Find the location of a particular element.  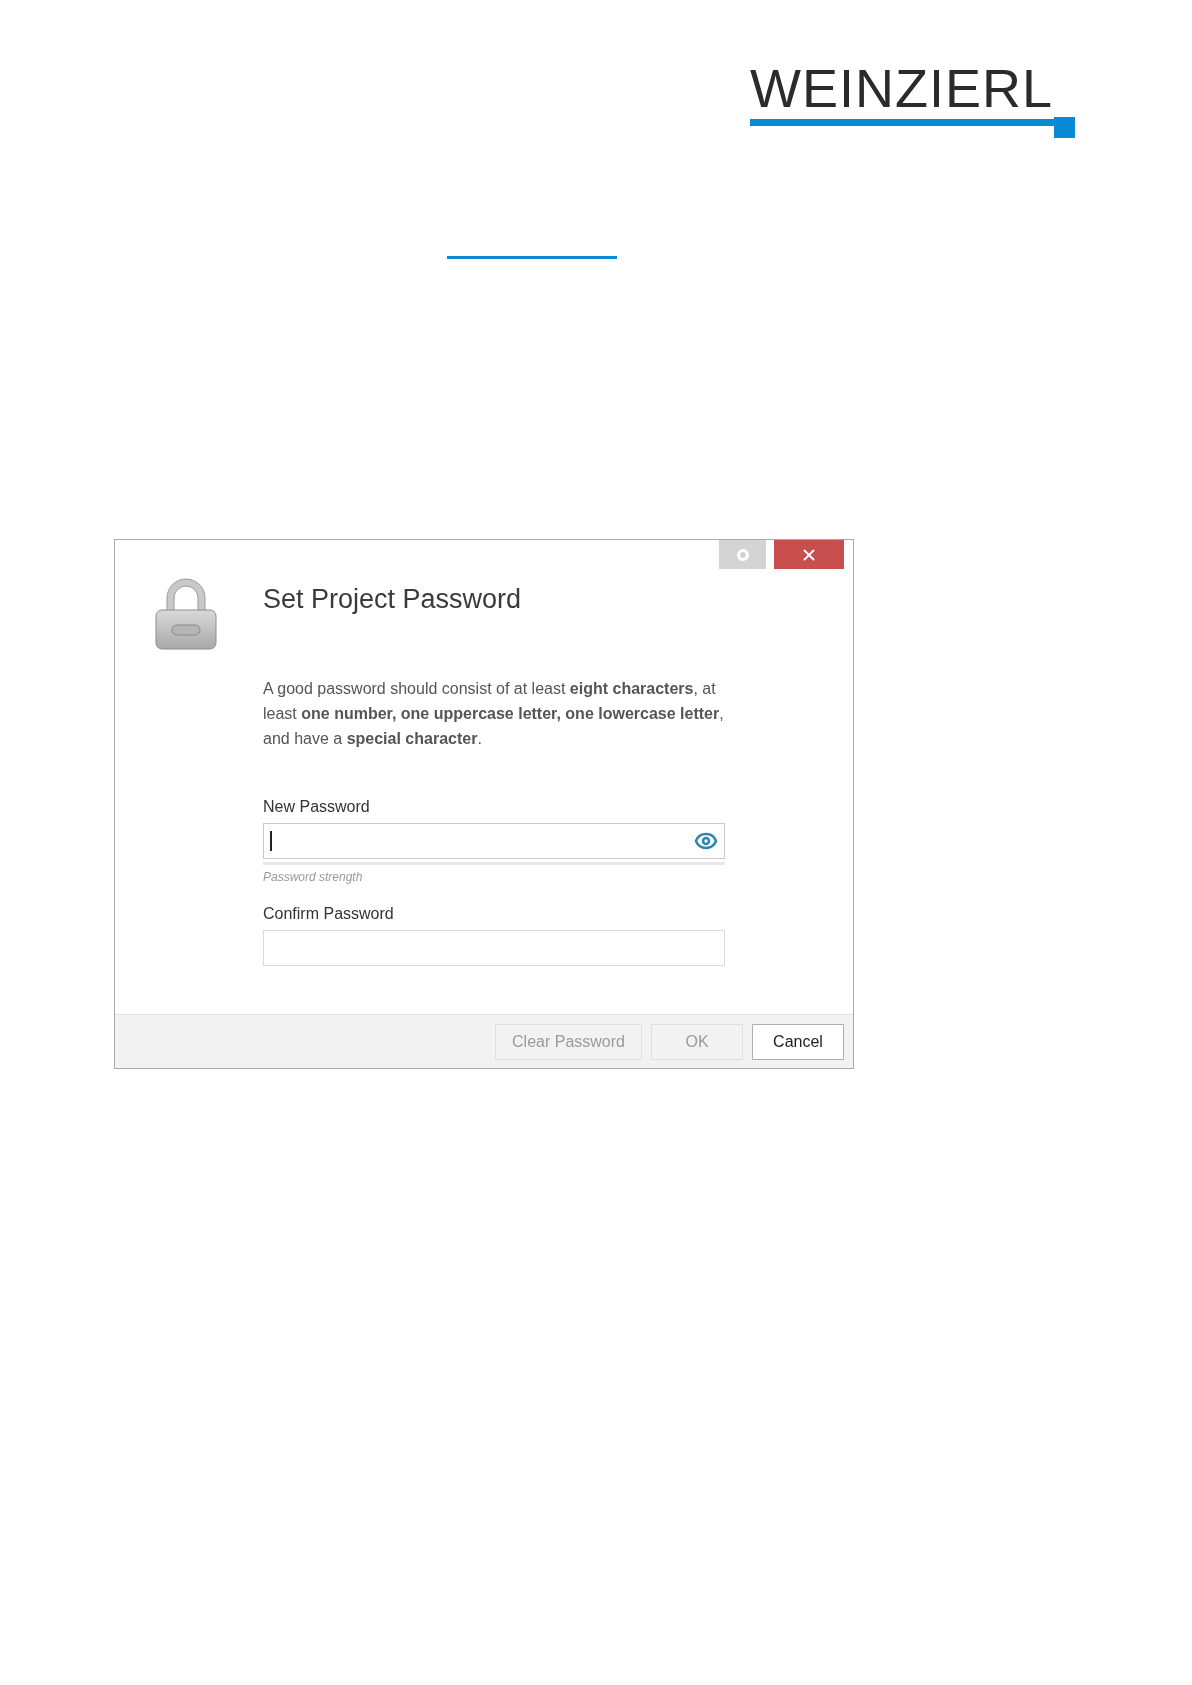

padlock-icon is located at coordinates (186, 614).